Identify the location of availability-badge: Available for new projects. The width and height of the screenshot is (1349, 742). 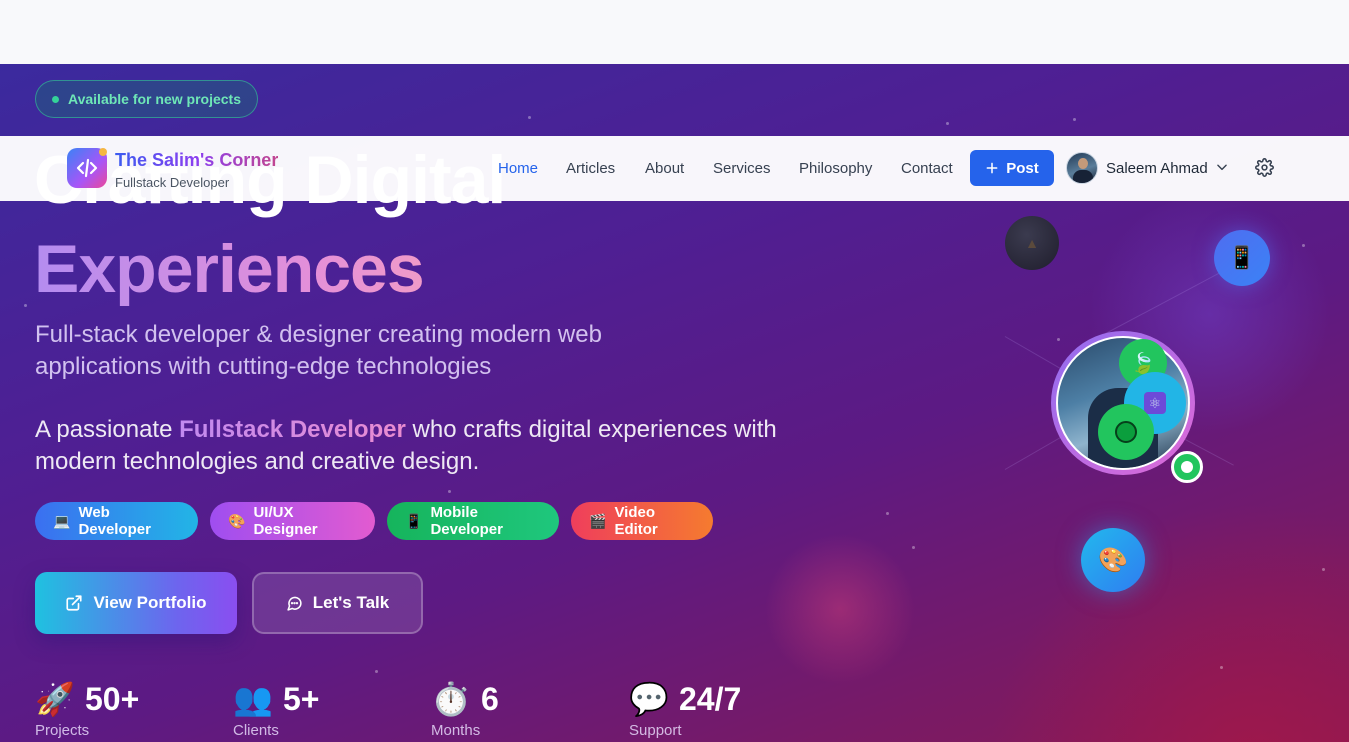
(146, 99).